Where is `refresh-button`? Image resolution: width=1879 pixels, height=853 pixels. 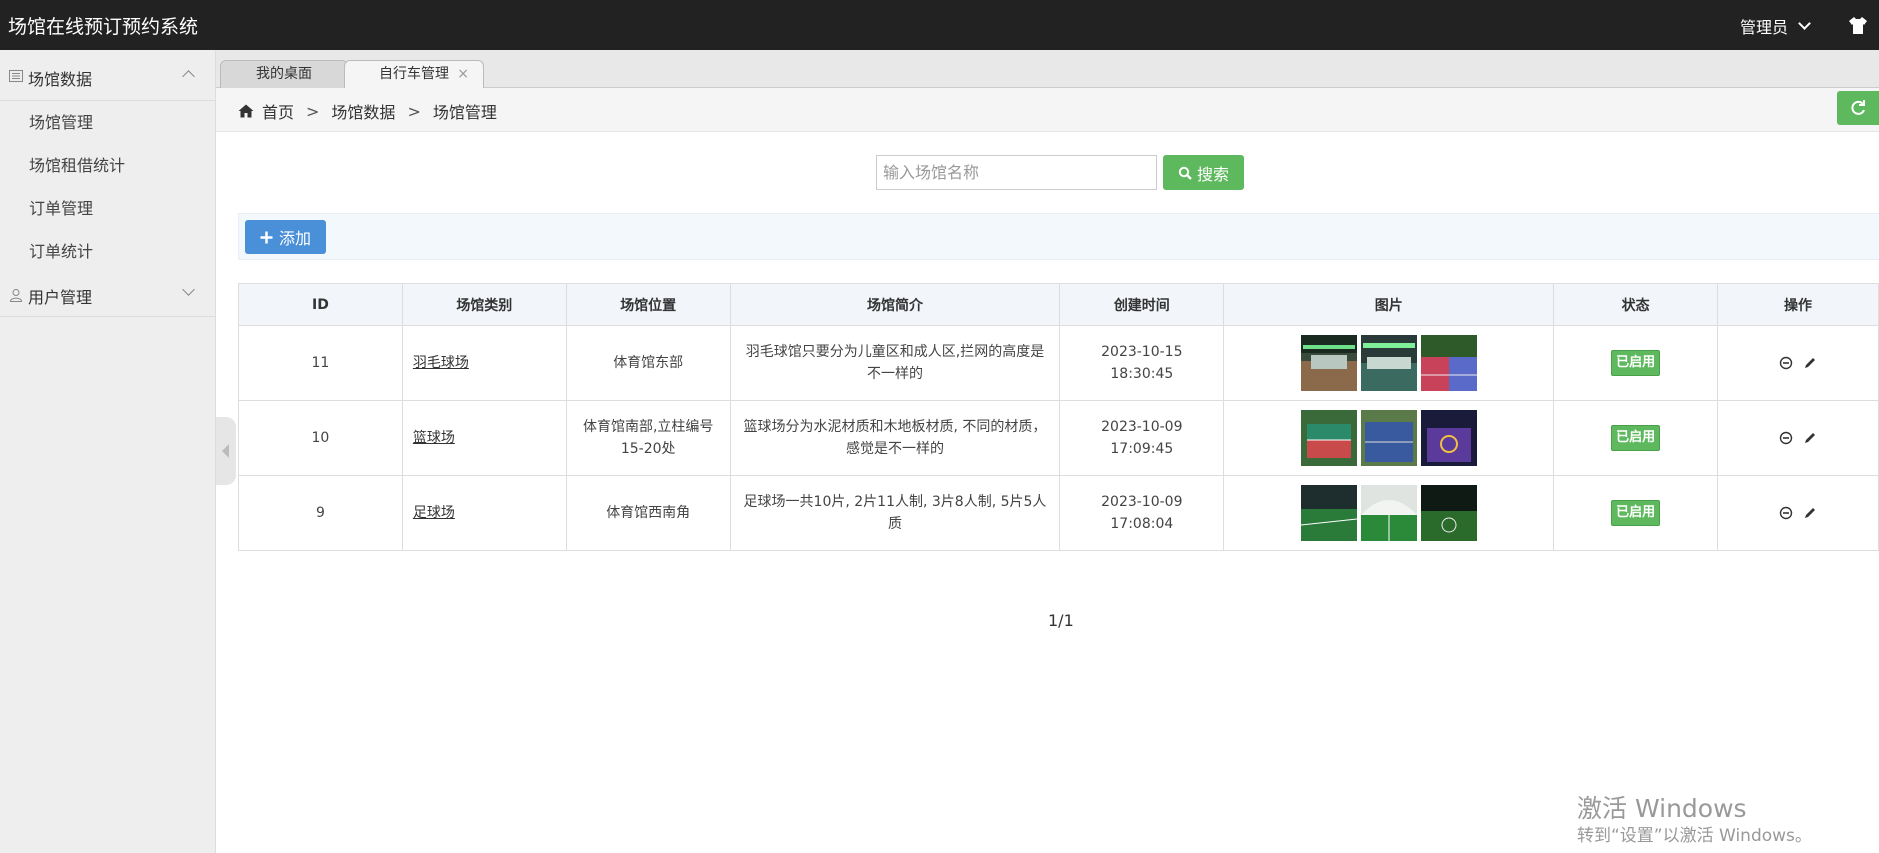 refresh-button is located at coordinates (1858, 108).